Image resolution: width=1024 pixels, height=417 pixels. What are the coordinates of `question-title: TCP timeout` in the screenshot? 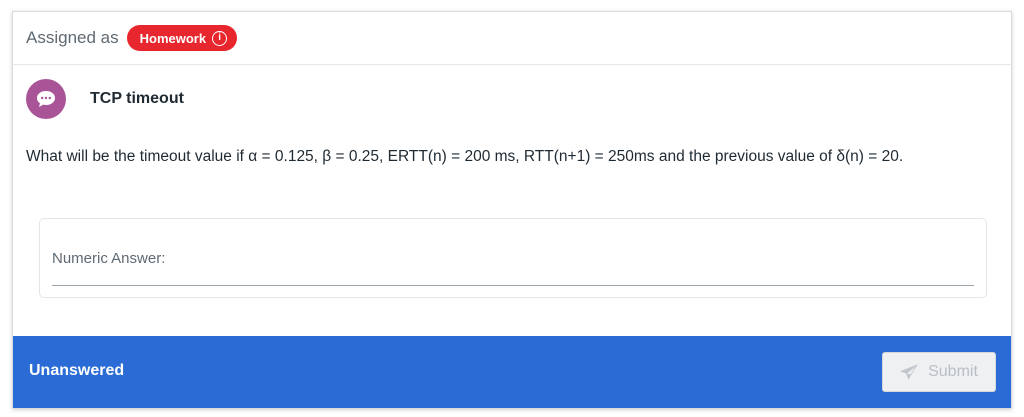 It's located at (137, 98).